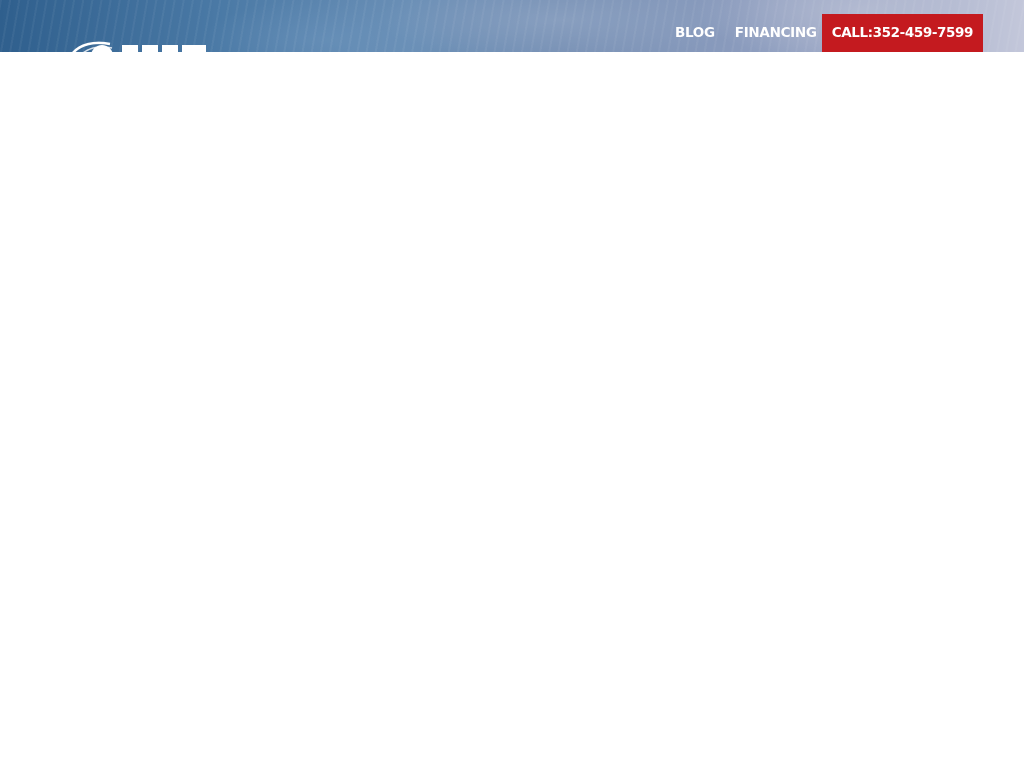 The image size is (1024, 768). What do you see at coordinates (512, 26) in the screenshot?
I see `site-header: BLOG FINANCING CALL: 352-459-7599` at bounding box center [512, 26].